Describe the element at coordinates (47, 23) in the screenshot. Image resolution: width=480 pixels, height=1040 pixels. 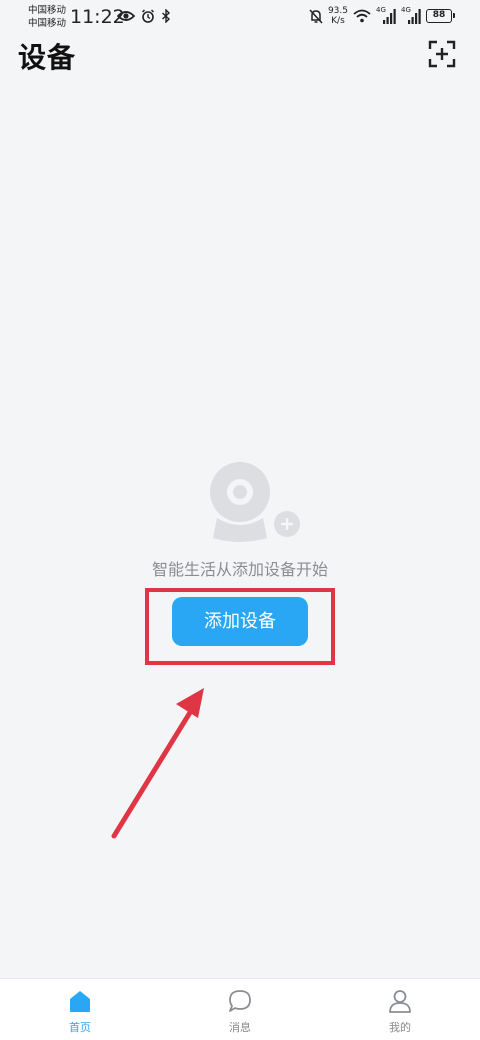
I see `carrier-2: 中国移动` at that location.